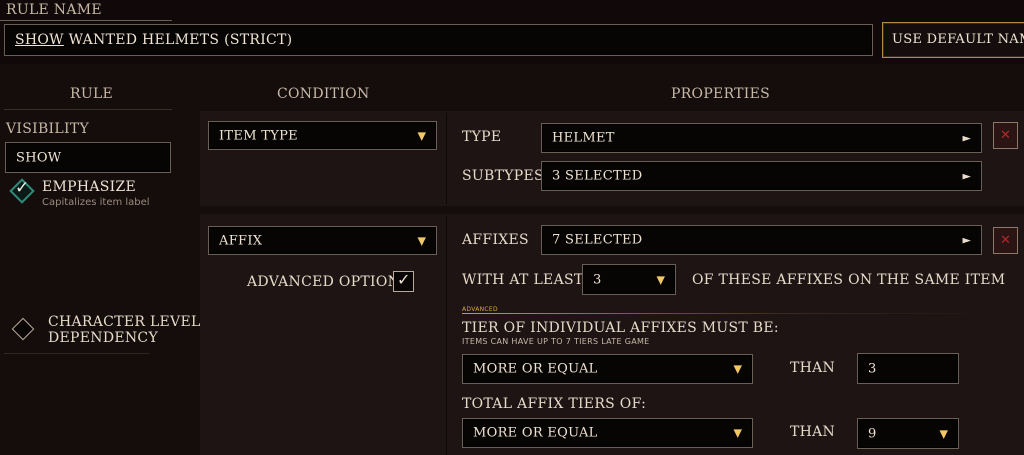 This screenshot has height=455, width=1024. I want to click on affixes-select: 7 SELECTED ►, so click(761, 240).